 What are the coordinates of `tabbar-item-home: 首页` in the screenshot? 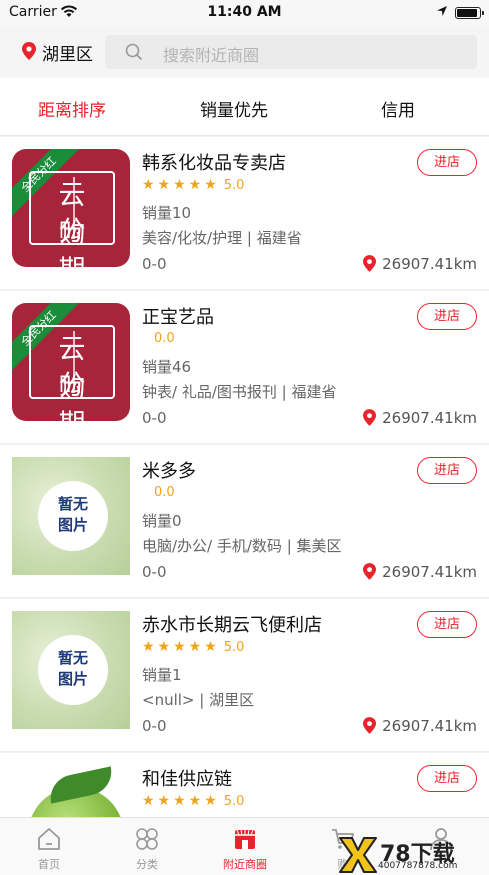 It's located at (49, 846).